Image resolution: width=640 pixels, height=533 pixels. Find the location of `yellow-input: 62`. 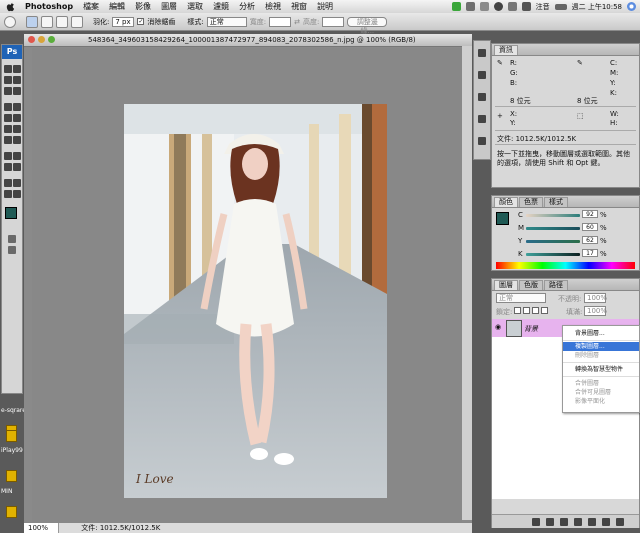

yellow-input: 62 is located at coordinates (590, 240).